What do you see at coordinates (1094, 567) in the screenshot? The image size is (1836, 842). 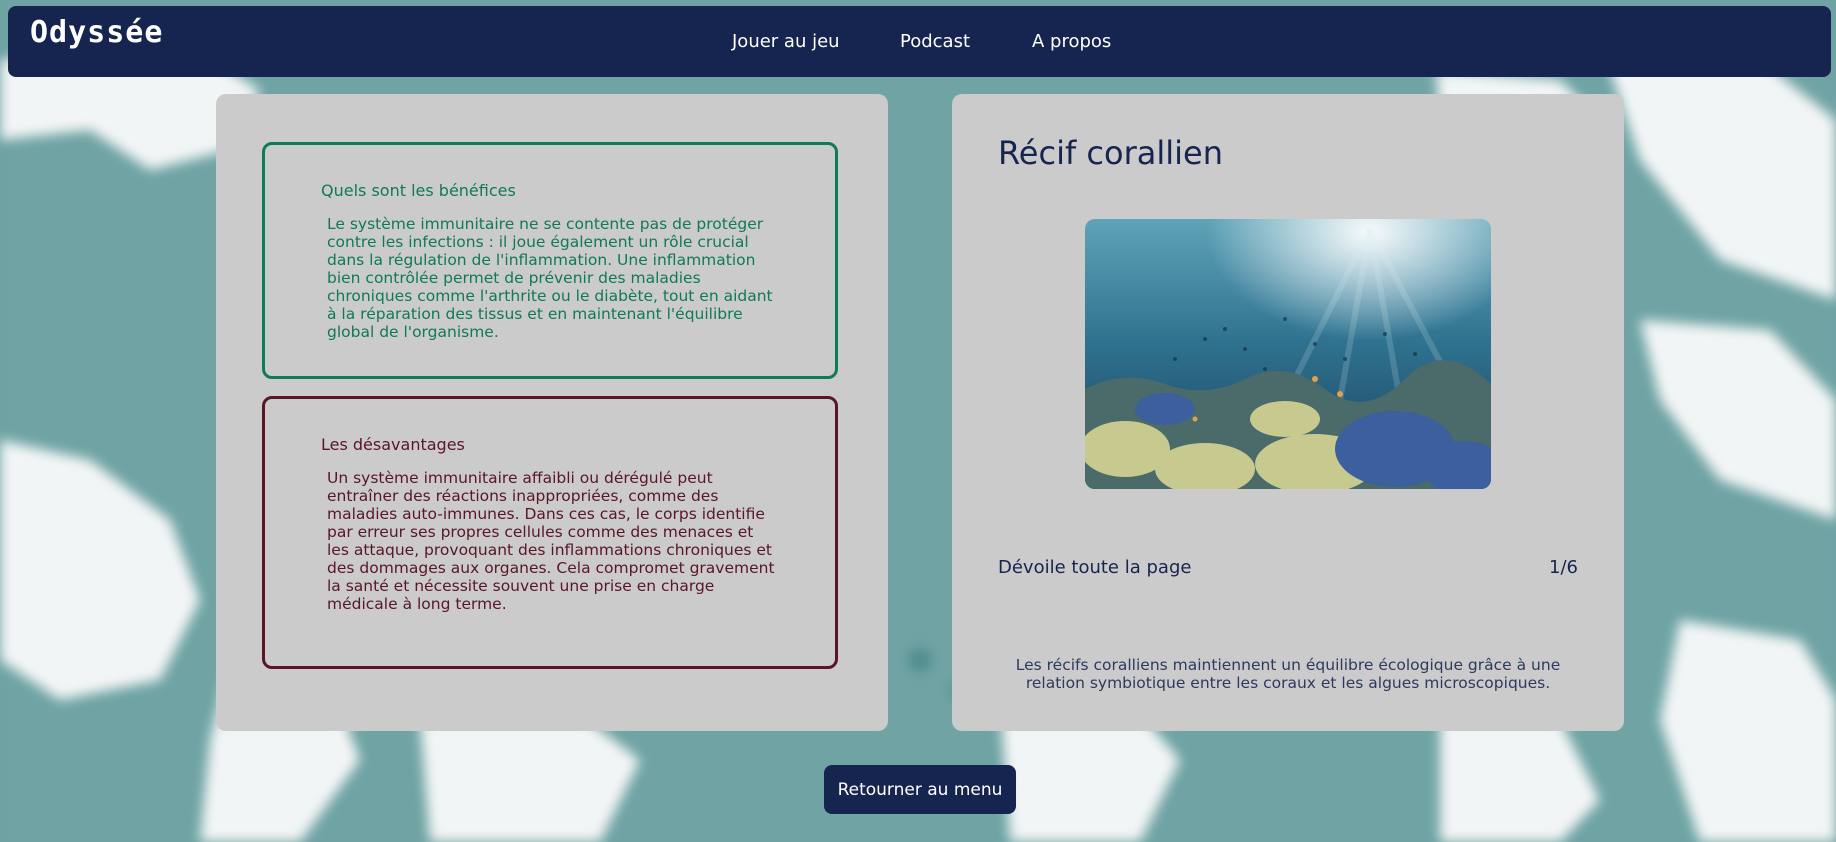 I see `reveal-page-link: Dévoile toute la page` at bounding box center [1094, 567].